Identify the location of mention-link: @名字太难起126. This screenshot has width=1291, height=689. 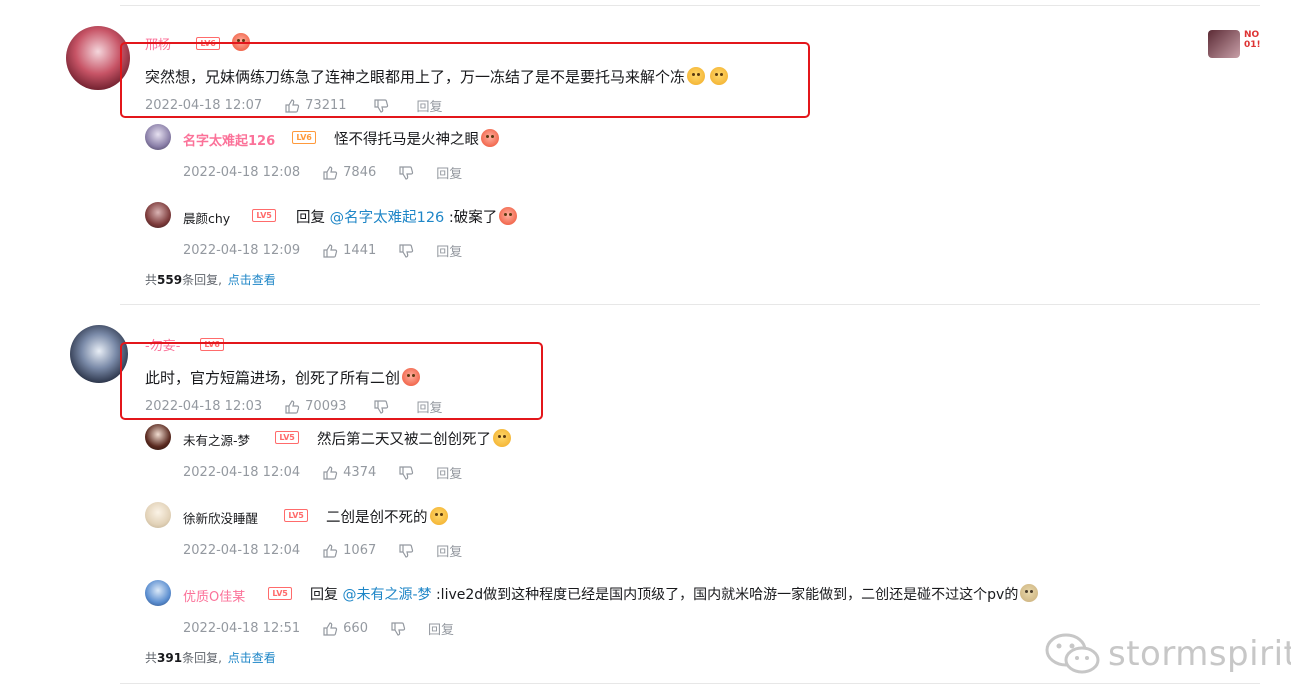
(387, 218).